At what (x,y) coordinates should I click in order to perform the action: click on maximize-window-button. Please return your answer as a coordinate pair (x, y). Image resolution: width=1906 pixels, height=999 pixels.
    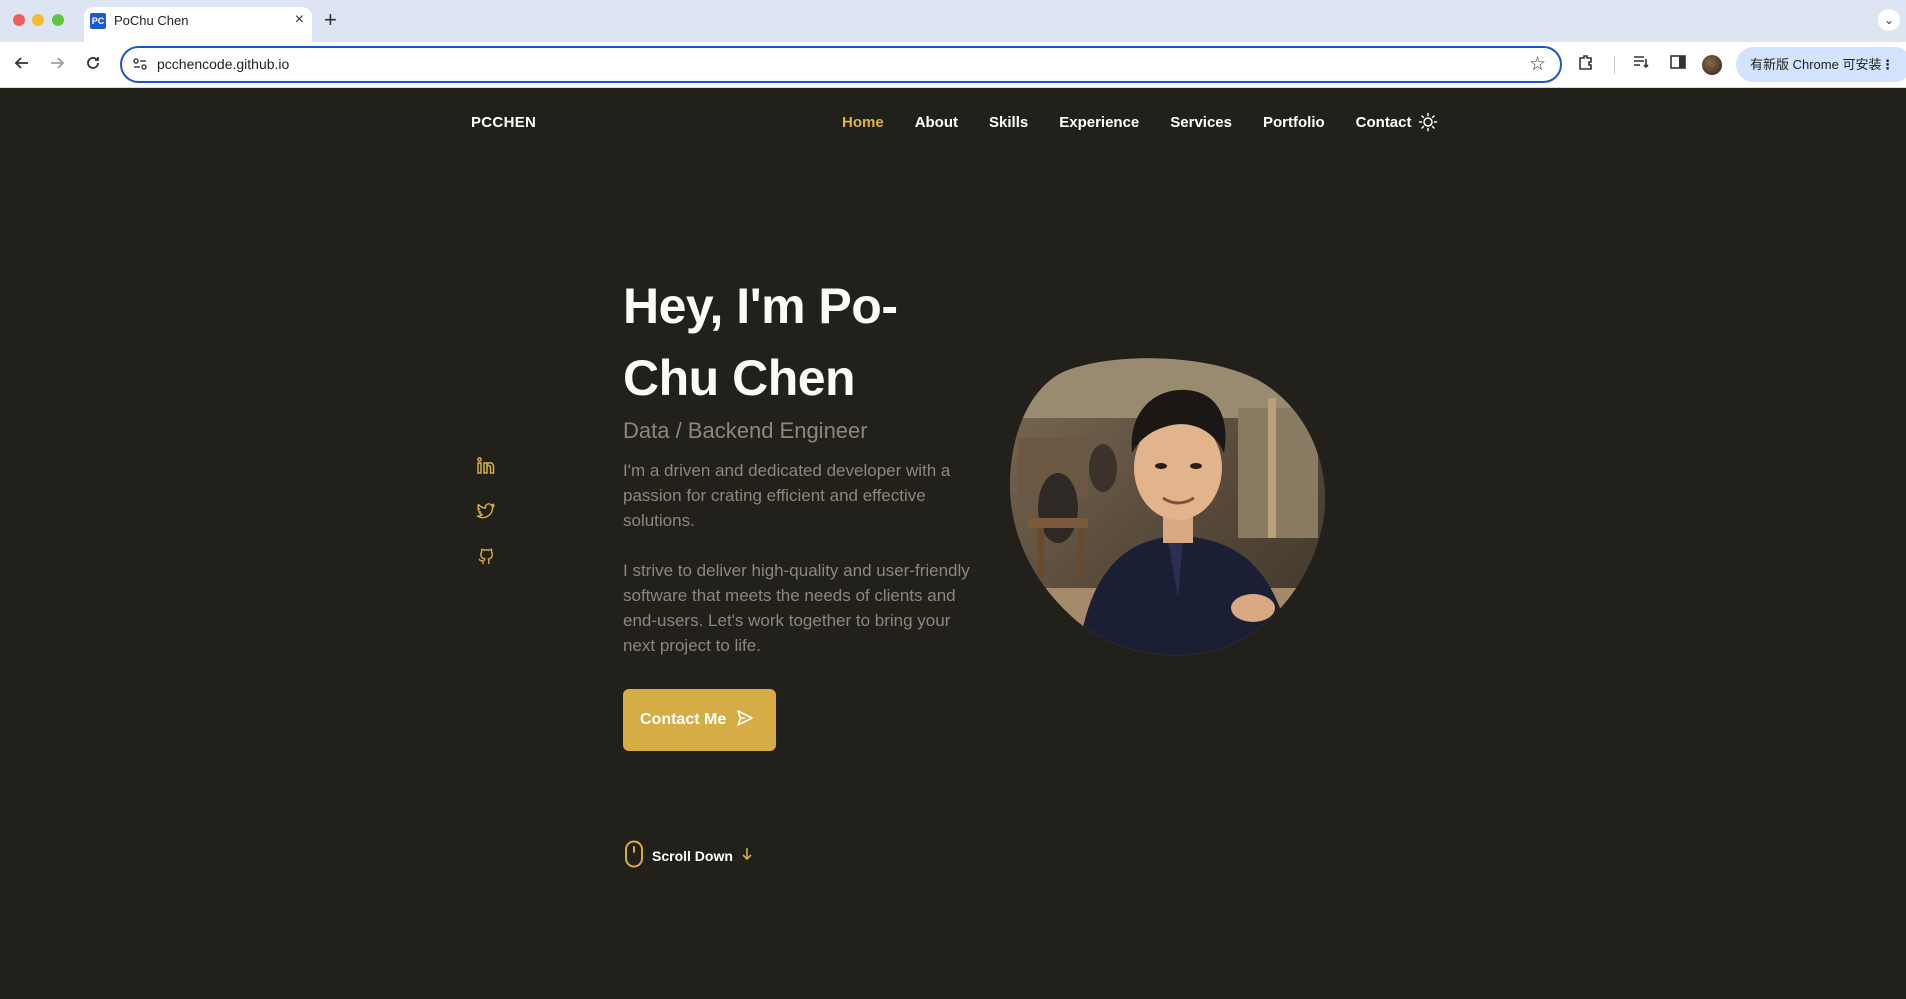
    Looking at the image, I should click on (58, 20).